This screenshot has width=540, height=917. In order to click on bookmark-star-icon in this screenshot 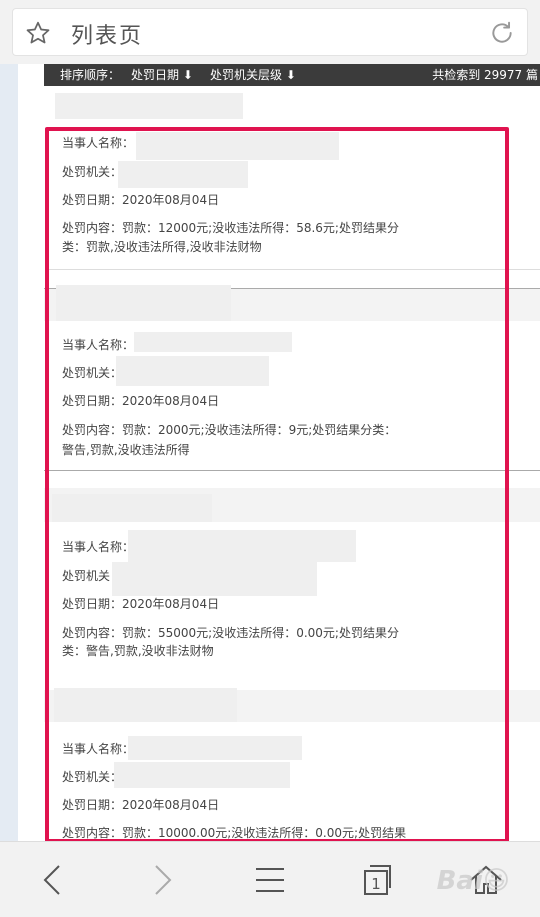, I will do `click(38, 33)`.